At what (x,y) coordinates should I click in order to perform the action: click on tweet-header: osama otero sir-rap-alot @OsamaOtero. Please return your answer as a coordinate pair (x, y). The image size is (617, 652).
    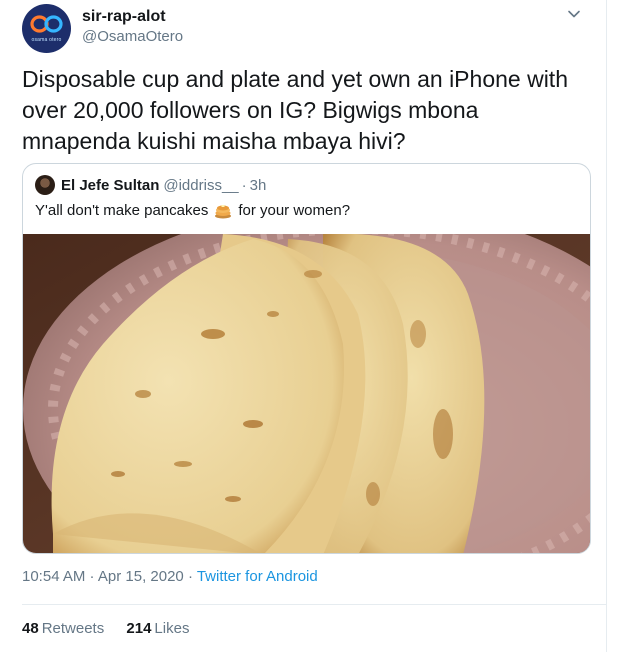
    Looking at the image, I should click on (309, 27).